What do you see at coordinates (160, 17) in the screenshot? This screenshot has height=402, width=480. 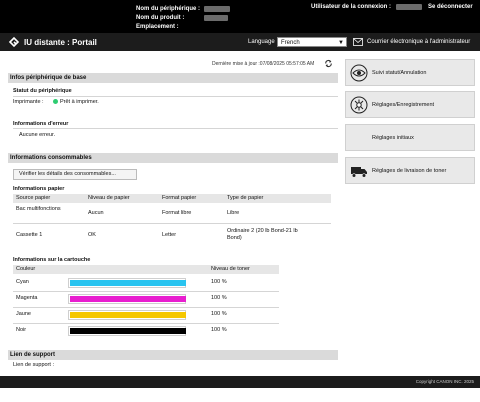 I see `product-name-label: Nom du produit :` at bounding box center [160, 17].